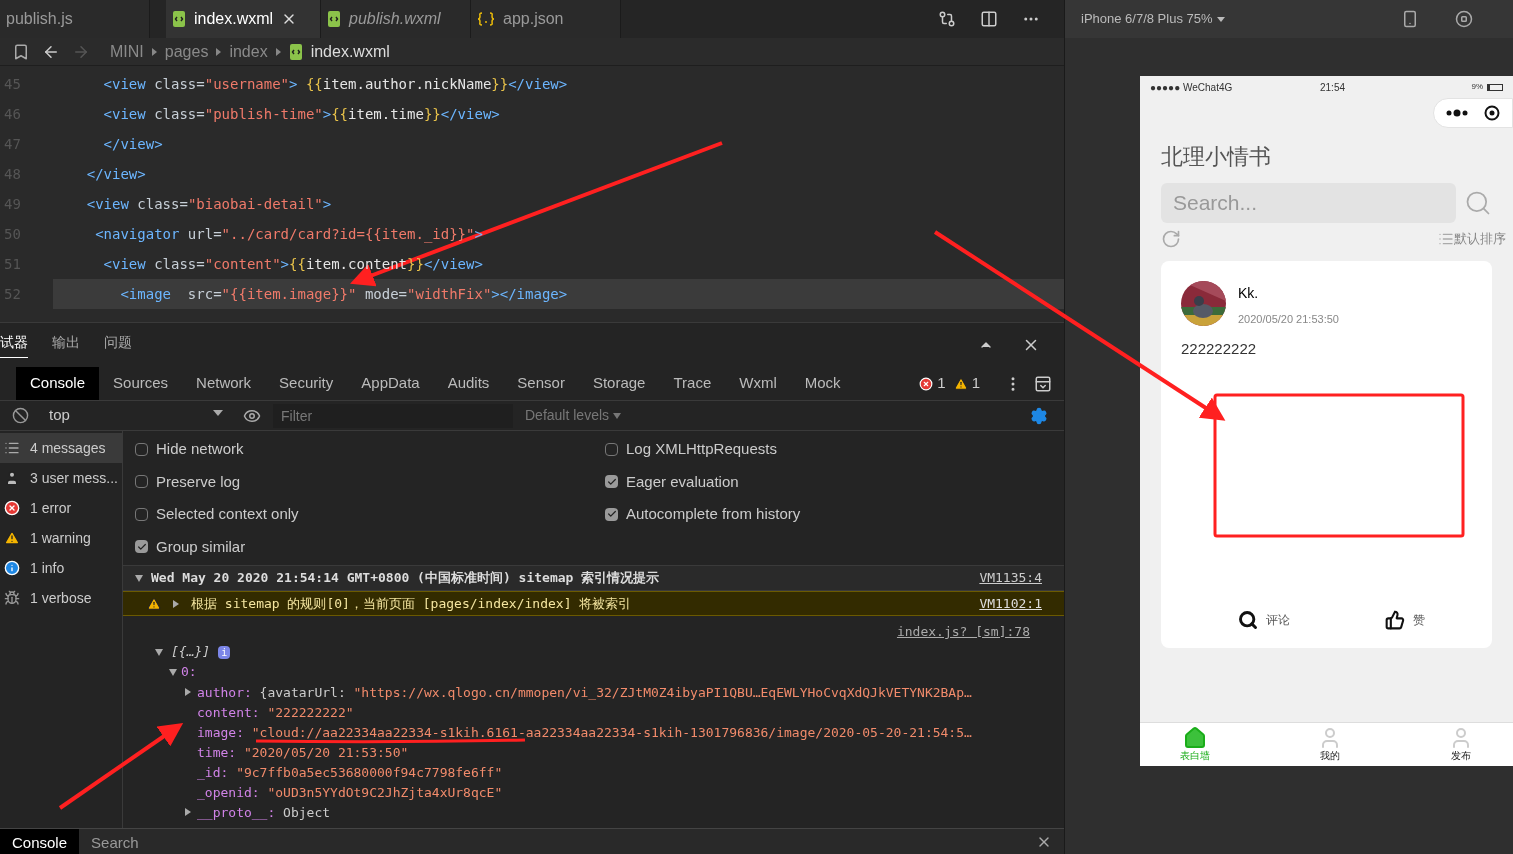 The height and width of the screenshot is (854, 1513). What do you see at coordinates (1326, 454) in the screenshot?
I see `post-card: Kk. 2020/05/20 21:53:50 222222222 评论 赞` at bounding box center [1326, 454].